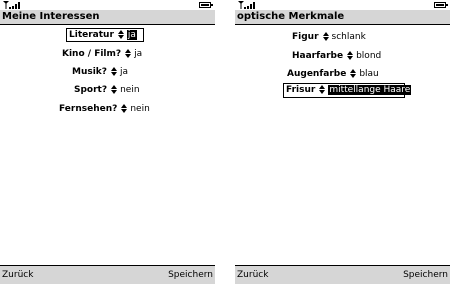  What do you see at coordinates (370, 90) in the screenshot?
I see `field-value: mittellange Haare` at bounding box center [370, 90].